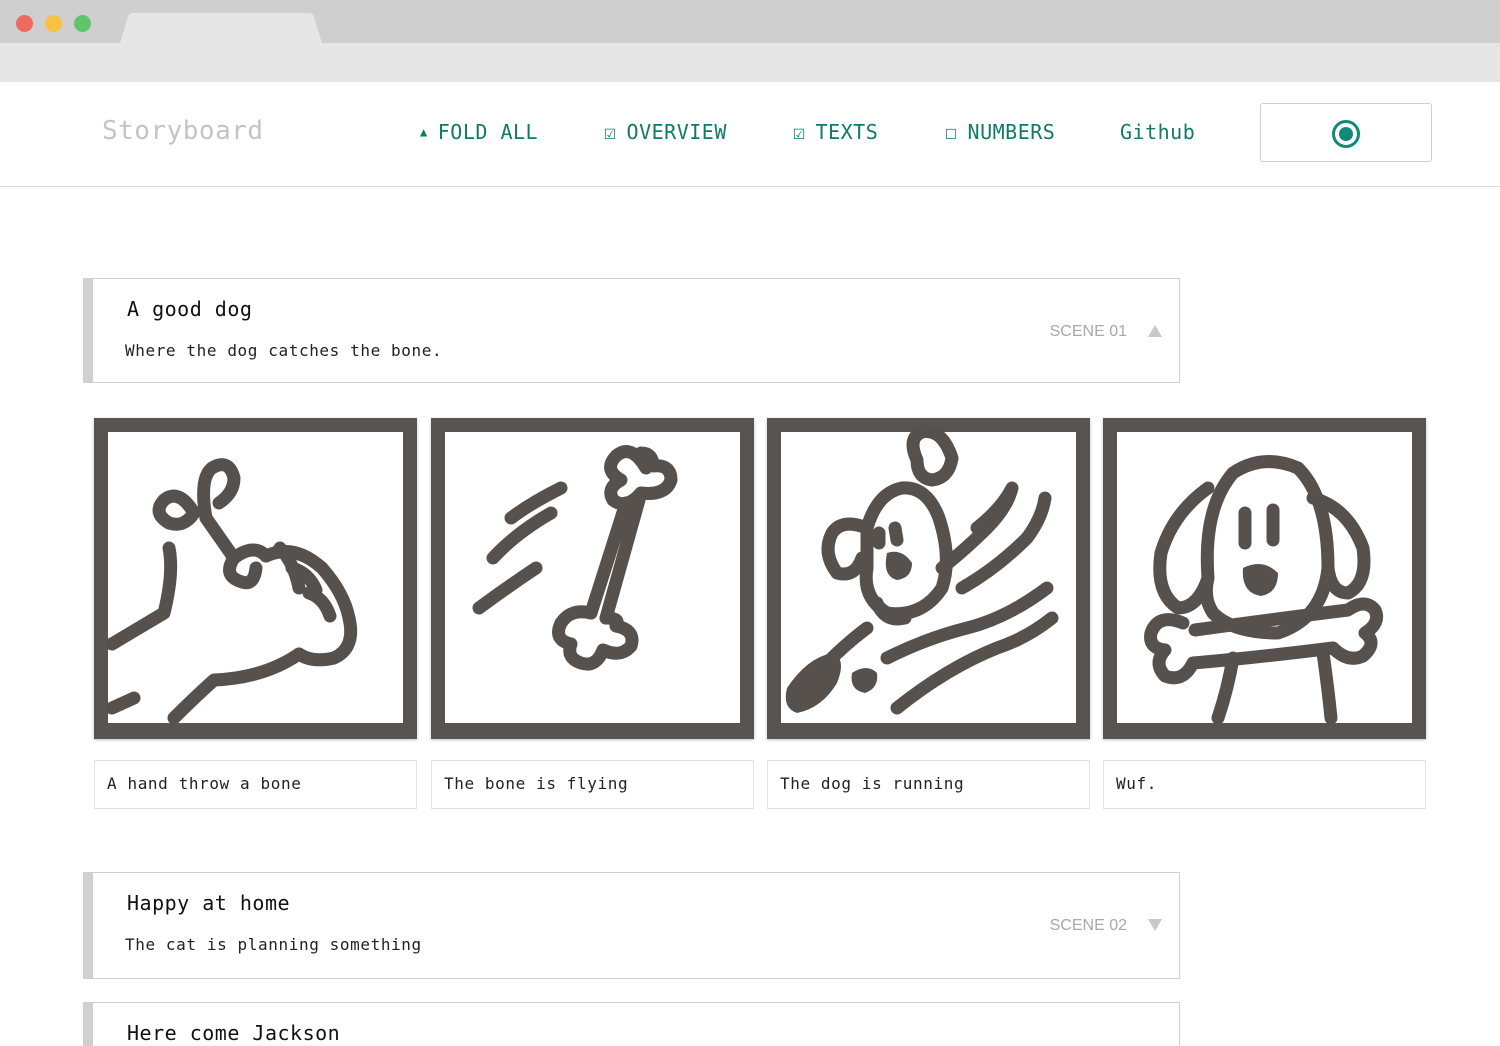 Image resolution: width=1500 pixels, height=1046 pixels. What do you see at coordinates (928, 574) in the screenshot?
I see `running-dog-image` at bounding box center [928, 574].